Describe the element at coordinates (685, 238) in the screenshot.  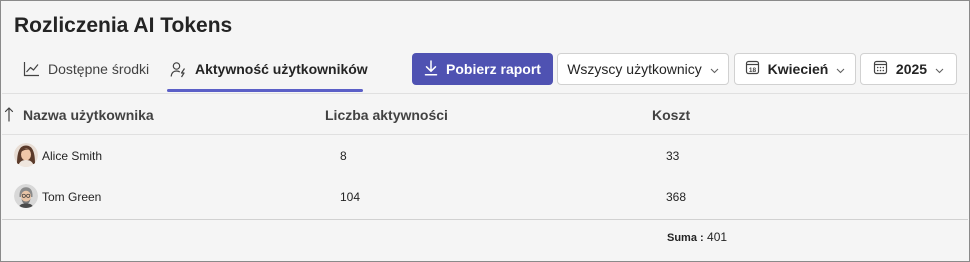
I see `total-label: Suma :` at that location.